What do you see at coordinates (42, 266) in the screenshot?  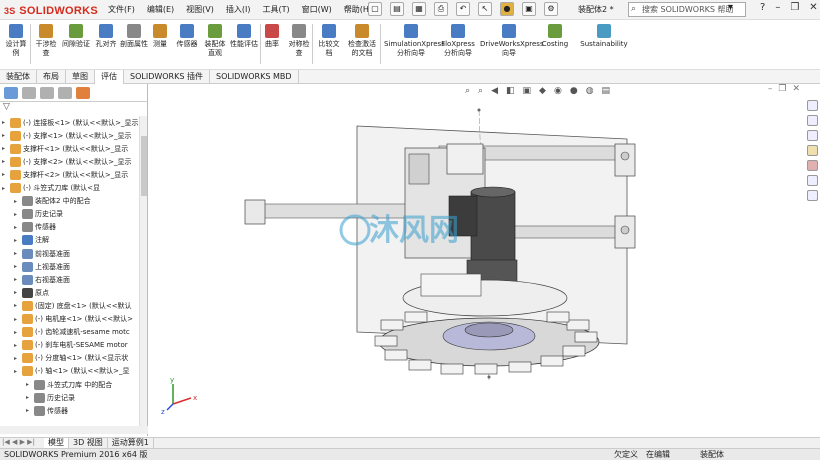 I see `tree-item: ▸ 上视基准面` at bounding box center [42, 266].